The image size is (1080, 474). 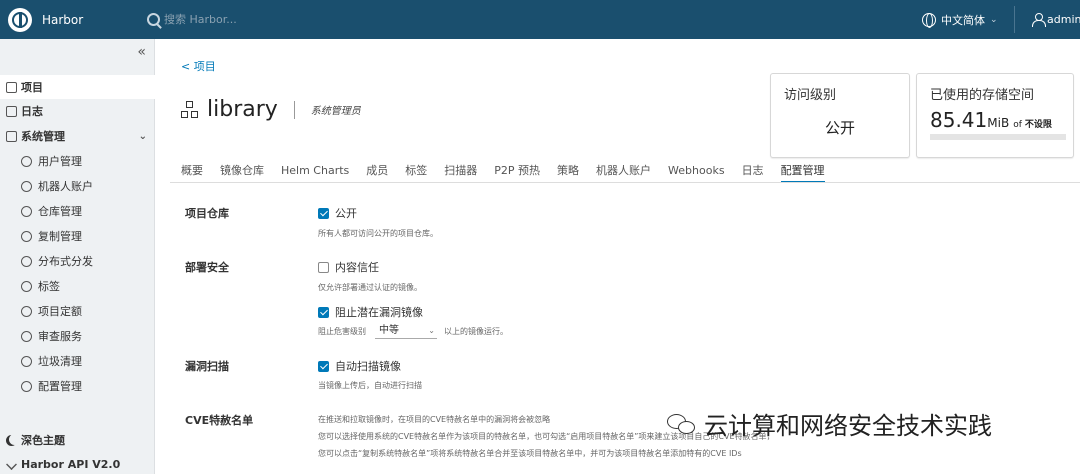 What do you see at coordinates (11, 464) in the screenshot?
I see `api-icon` at bounding box center [11, 464].